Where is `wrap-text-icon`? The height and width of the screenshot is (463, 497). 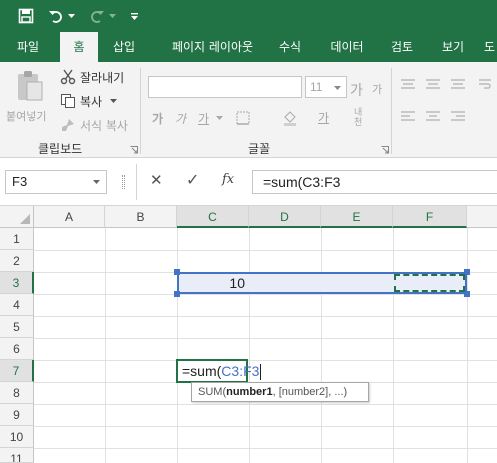
wrap-text-icon is located at coordinates (485, 85).